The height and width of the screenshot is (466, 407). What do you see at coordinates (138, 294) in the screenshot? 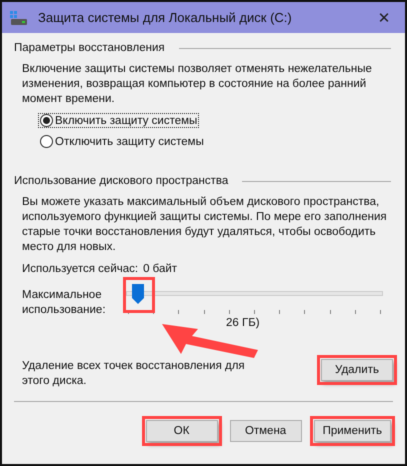
I see `slider-thumb` at bounding box center [138, 294].